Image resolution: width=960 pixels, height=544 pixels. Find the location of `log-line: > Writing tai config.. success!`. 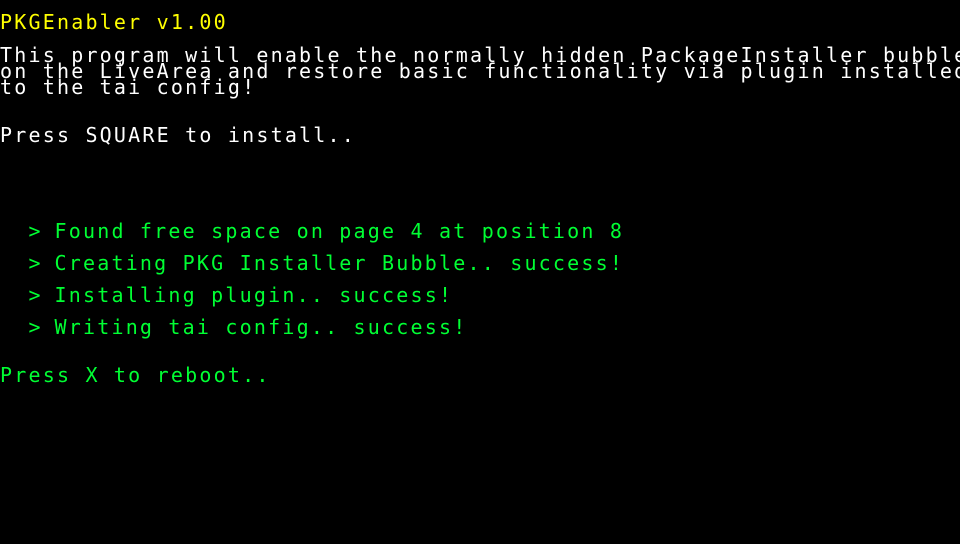

log-line: > Writing tai config.. success! is located at coordinates (233, 321).